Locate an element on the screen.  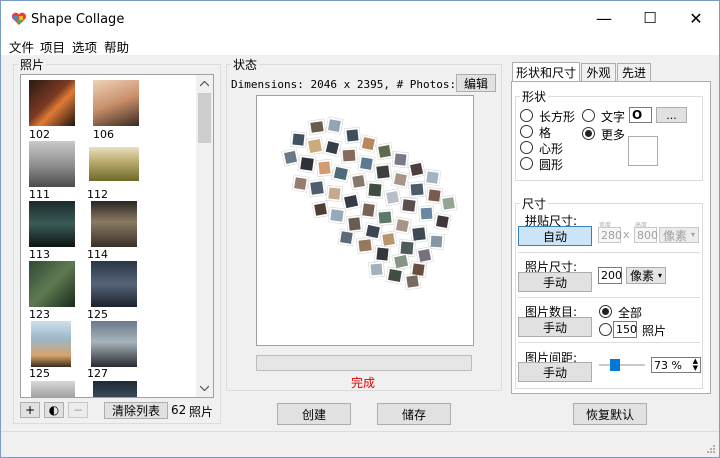
shape-text-radio is located at coordinates (588, 115).